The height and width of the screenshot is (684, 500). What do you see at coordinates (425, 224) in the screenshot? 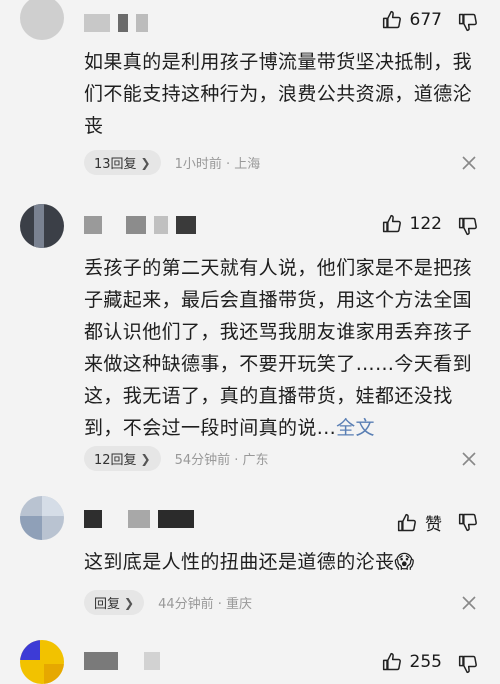
I see `like-count: 122` at bounding box center [425, 224].